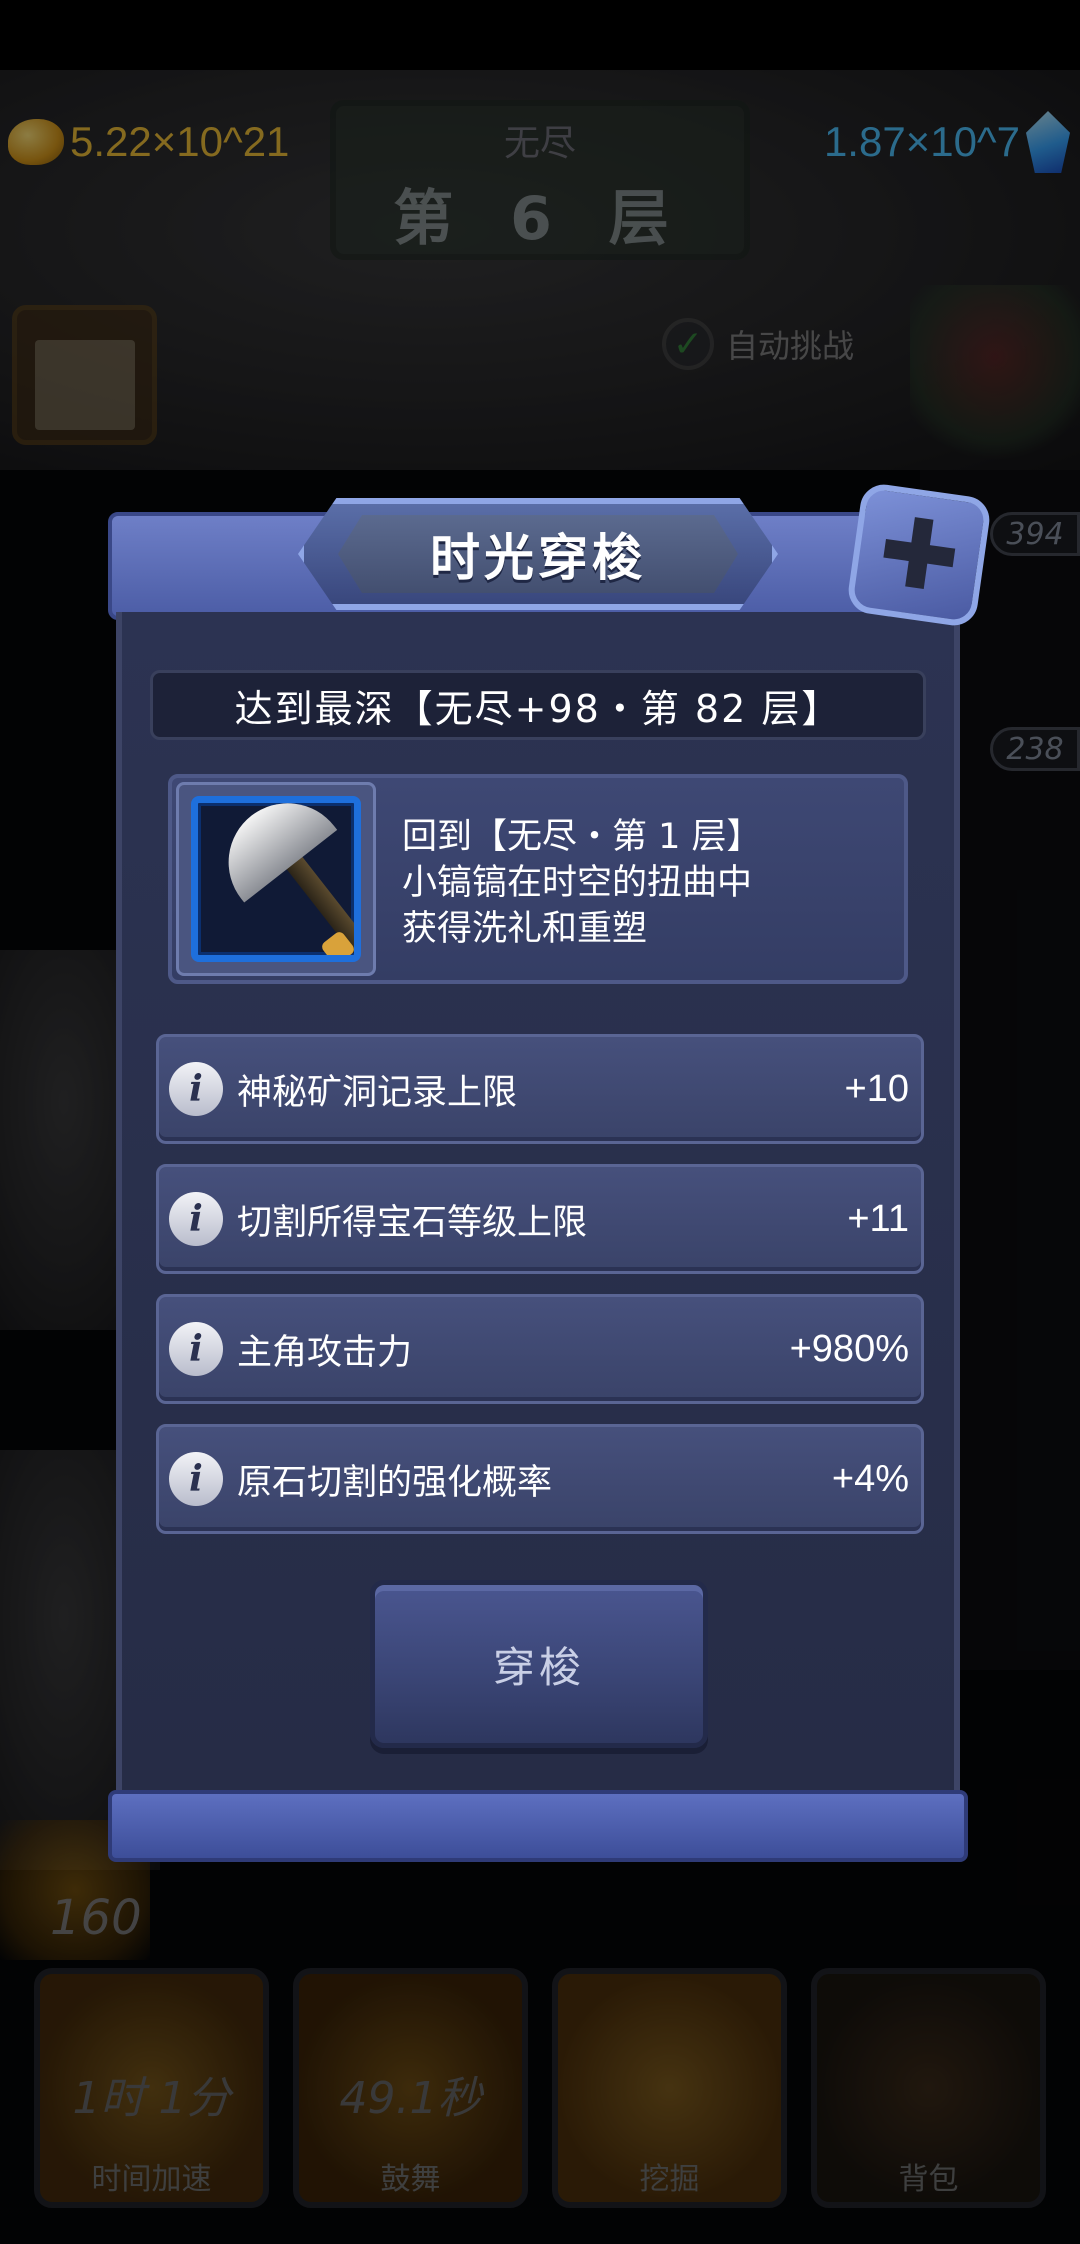  Describe the element at coordinates (876, 1088) in the screenshot. I see `stat-value: +10` at that location.